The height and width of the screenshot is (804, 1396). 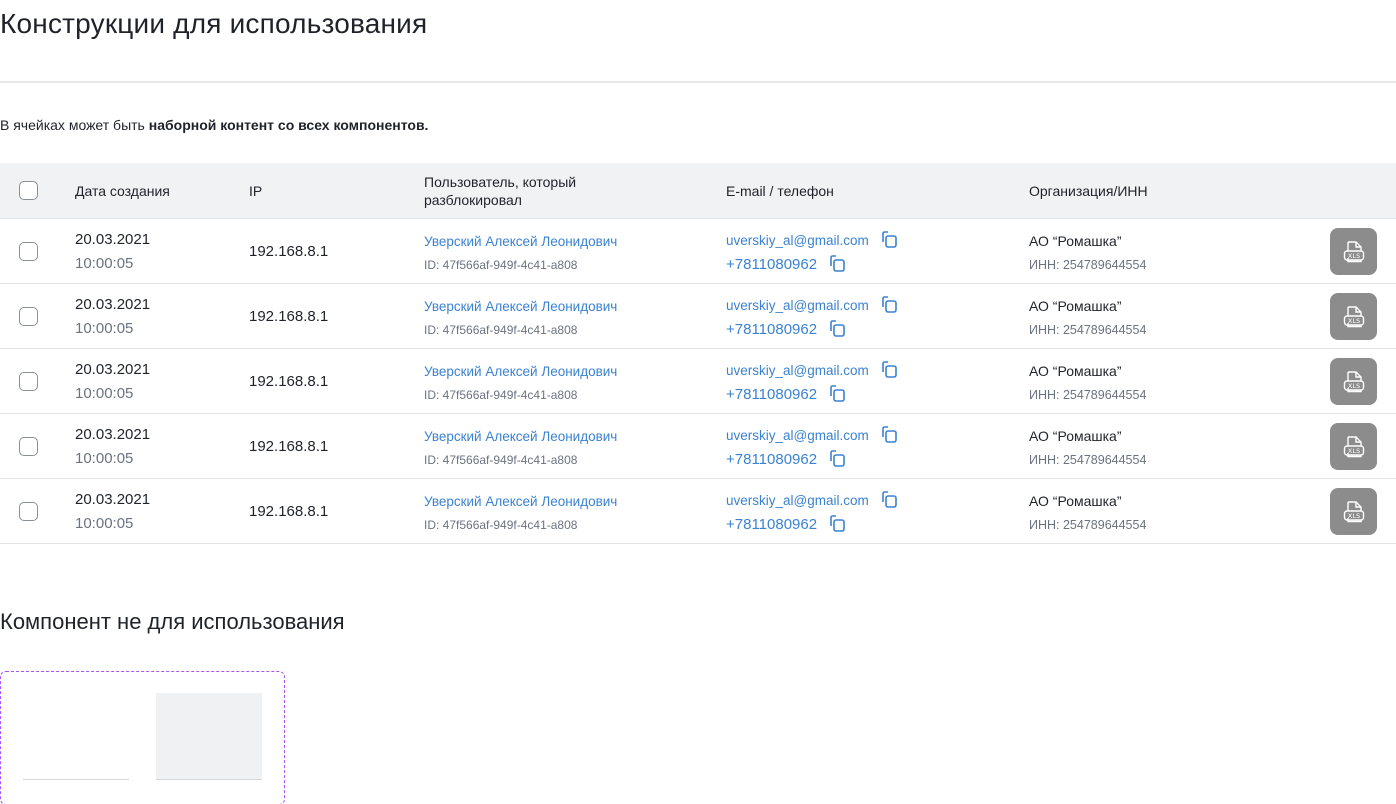 I want to click on intro-prefix: В ячейках может быть, so click(x=74, y=125).